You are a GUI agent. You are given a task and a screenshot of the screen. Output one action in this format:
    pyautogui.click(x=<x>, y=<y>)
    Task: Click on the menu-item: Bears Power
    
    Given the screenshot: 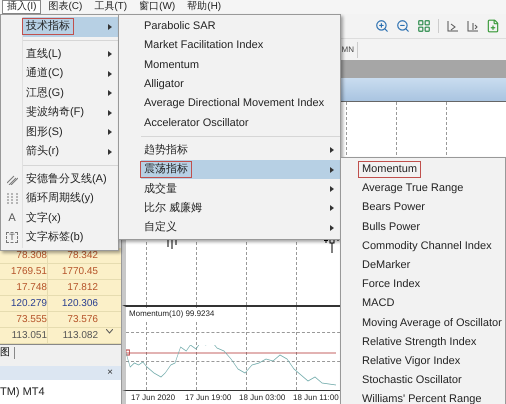 What is the action you would take?
    pyautogui.click(x=432, y=208)
    